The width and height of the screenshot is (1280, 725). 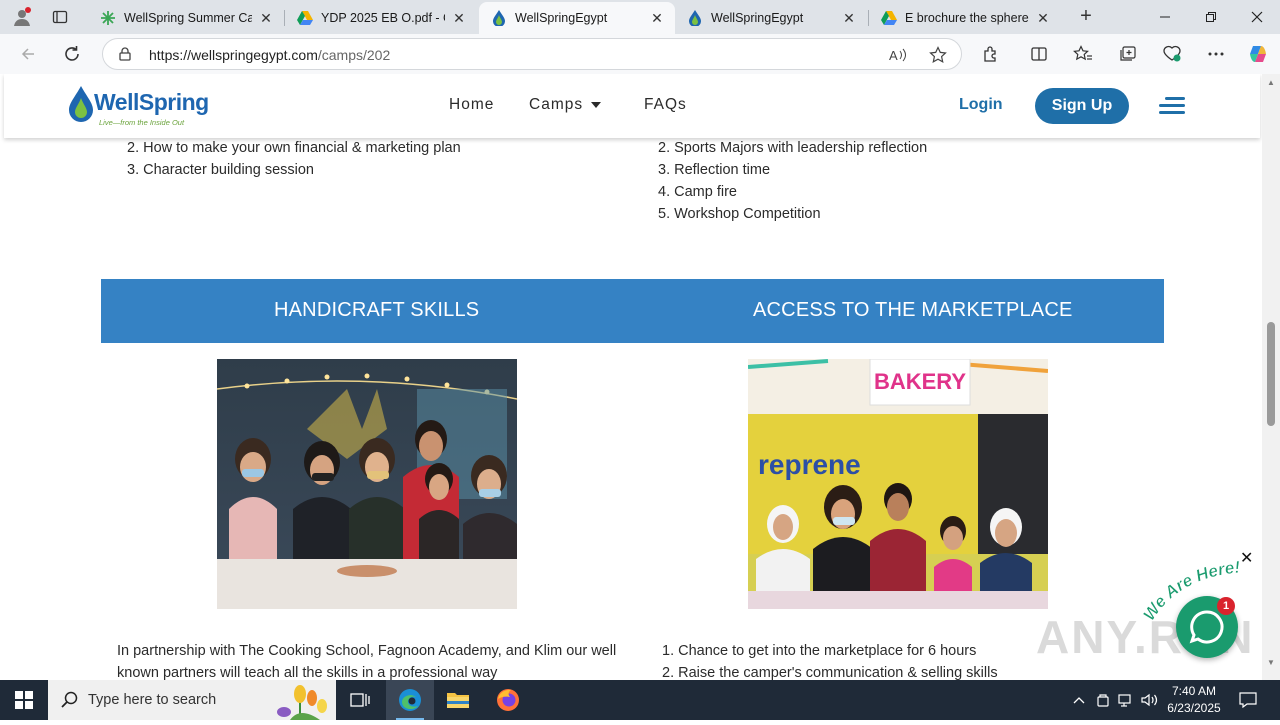 I want to click on sparkle-icon, so click(x=108, y=18).